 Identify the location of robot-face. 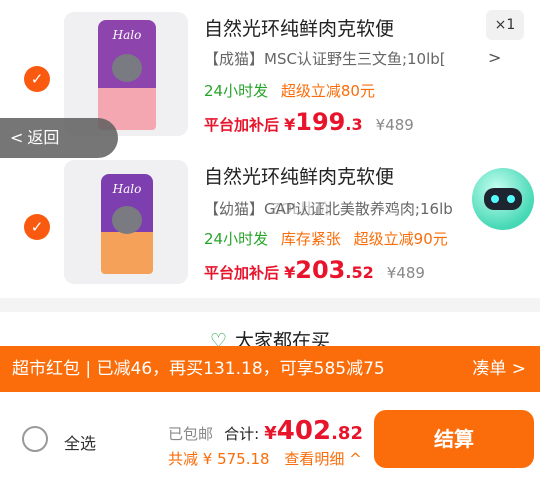
(503, 199).